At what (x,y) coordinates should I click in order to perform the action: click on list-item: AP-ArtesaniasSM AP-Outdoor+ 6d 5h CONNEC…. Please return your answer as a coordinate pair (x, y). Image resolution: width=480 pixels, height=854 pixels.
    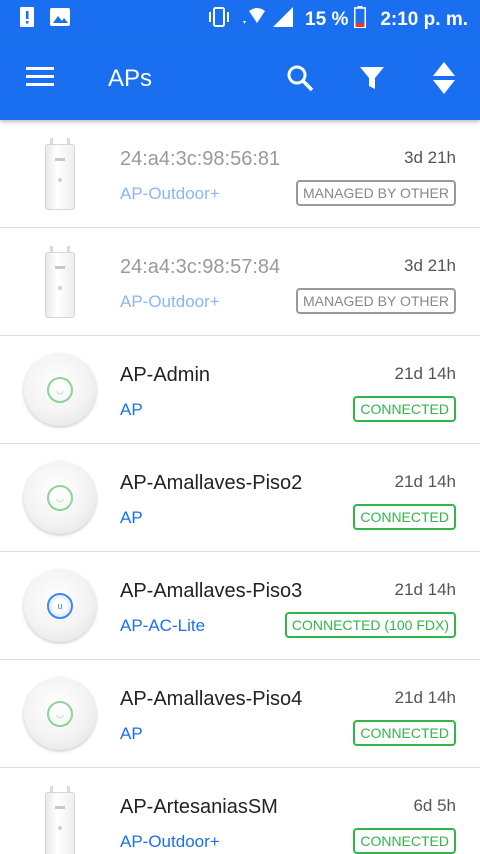
    Looking at the image, I should click on (240, 811).